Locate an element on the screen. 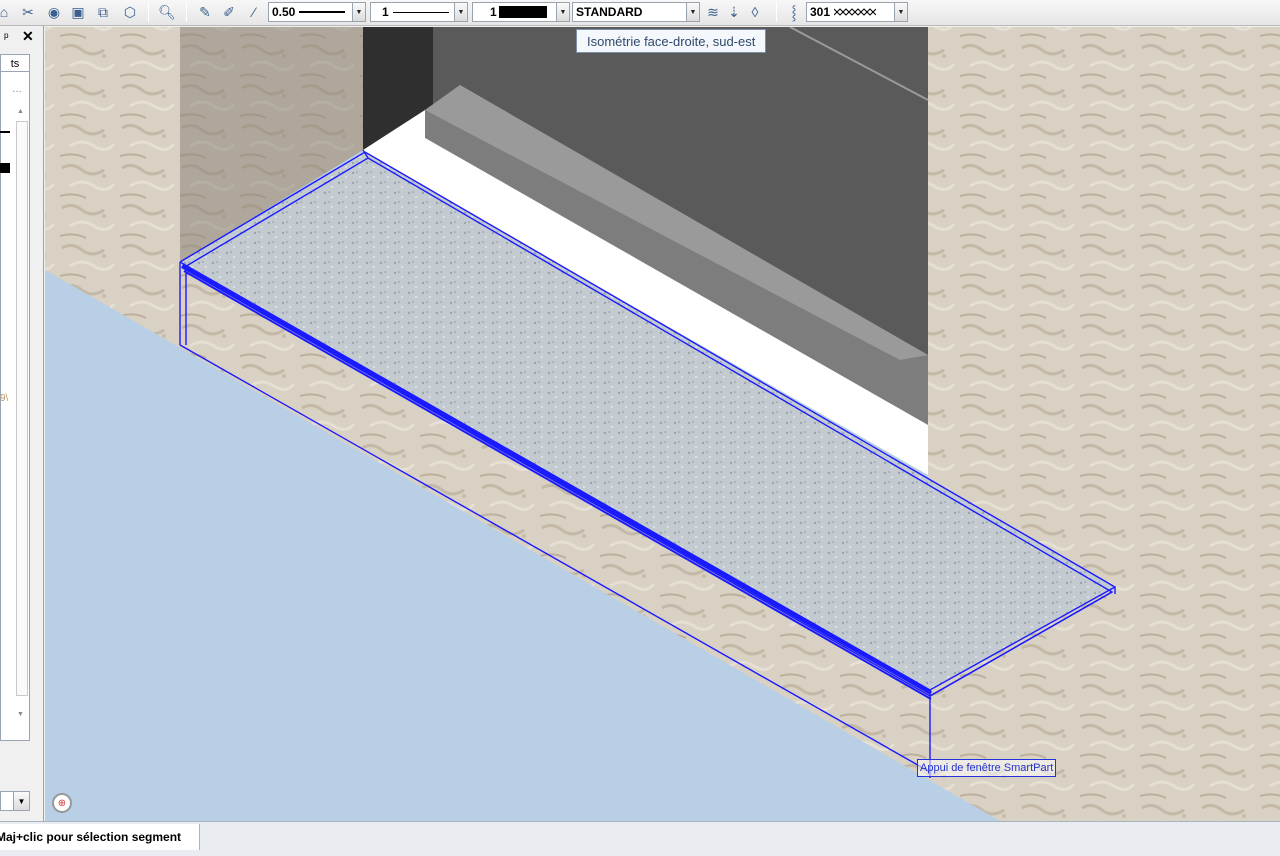  left-panel: ᵖ ✕ ts … ▲ ▼ 9\ ▼ is located at coordinates (22, 423).